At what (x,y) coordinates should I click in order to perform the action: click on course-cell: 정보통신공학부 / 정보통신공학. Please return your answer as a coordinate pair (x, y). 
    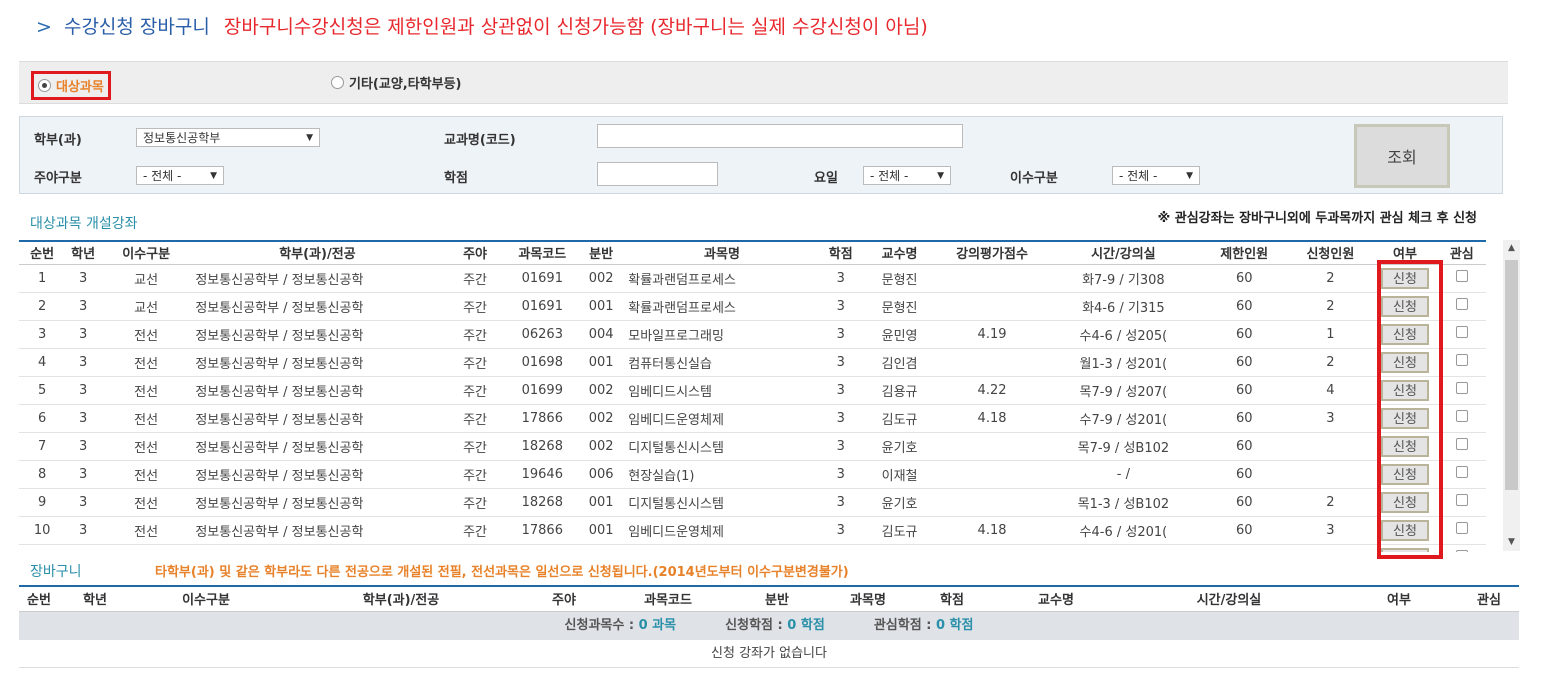
    Looking at the image, I should click on (317, 278).